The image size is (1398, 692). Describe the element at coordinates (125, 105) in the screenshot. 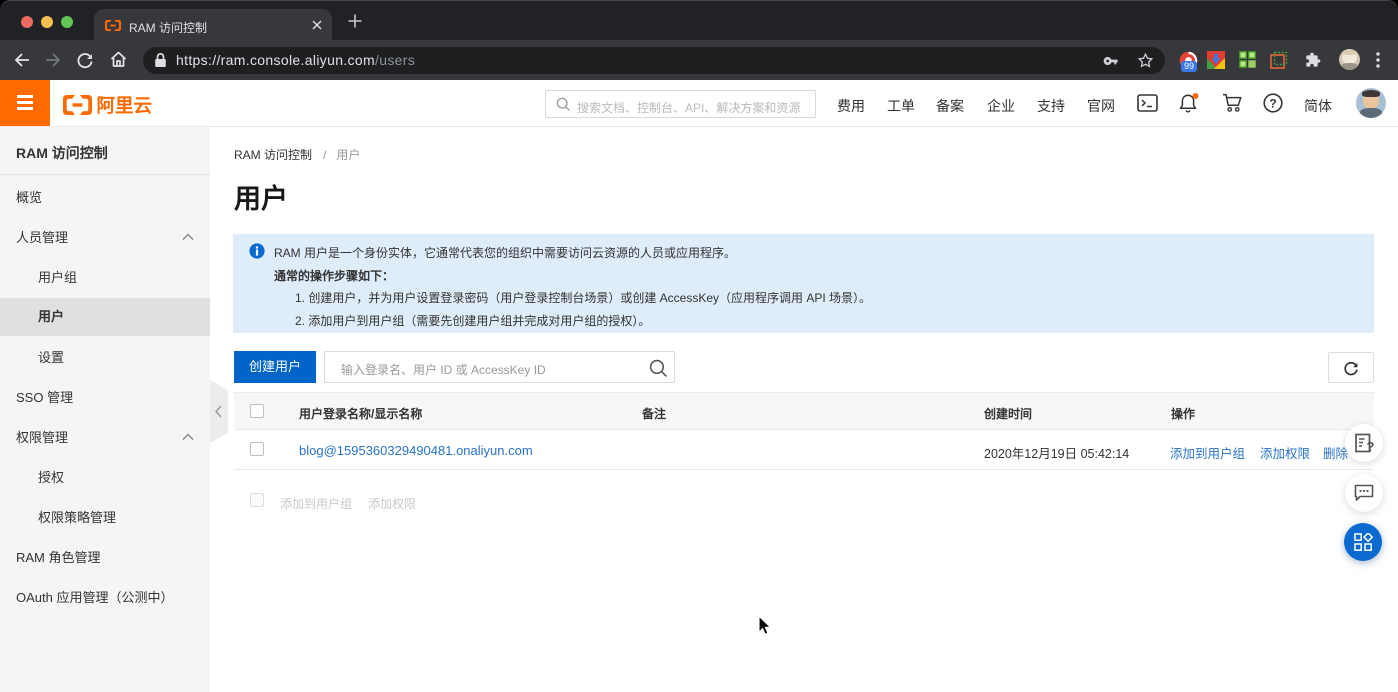

I see `svg-text: 阿里云` at that location.